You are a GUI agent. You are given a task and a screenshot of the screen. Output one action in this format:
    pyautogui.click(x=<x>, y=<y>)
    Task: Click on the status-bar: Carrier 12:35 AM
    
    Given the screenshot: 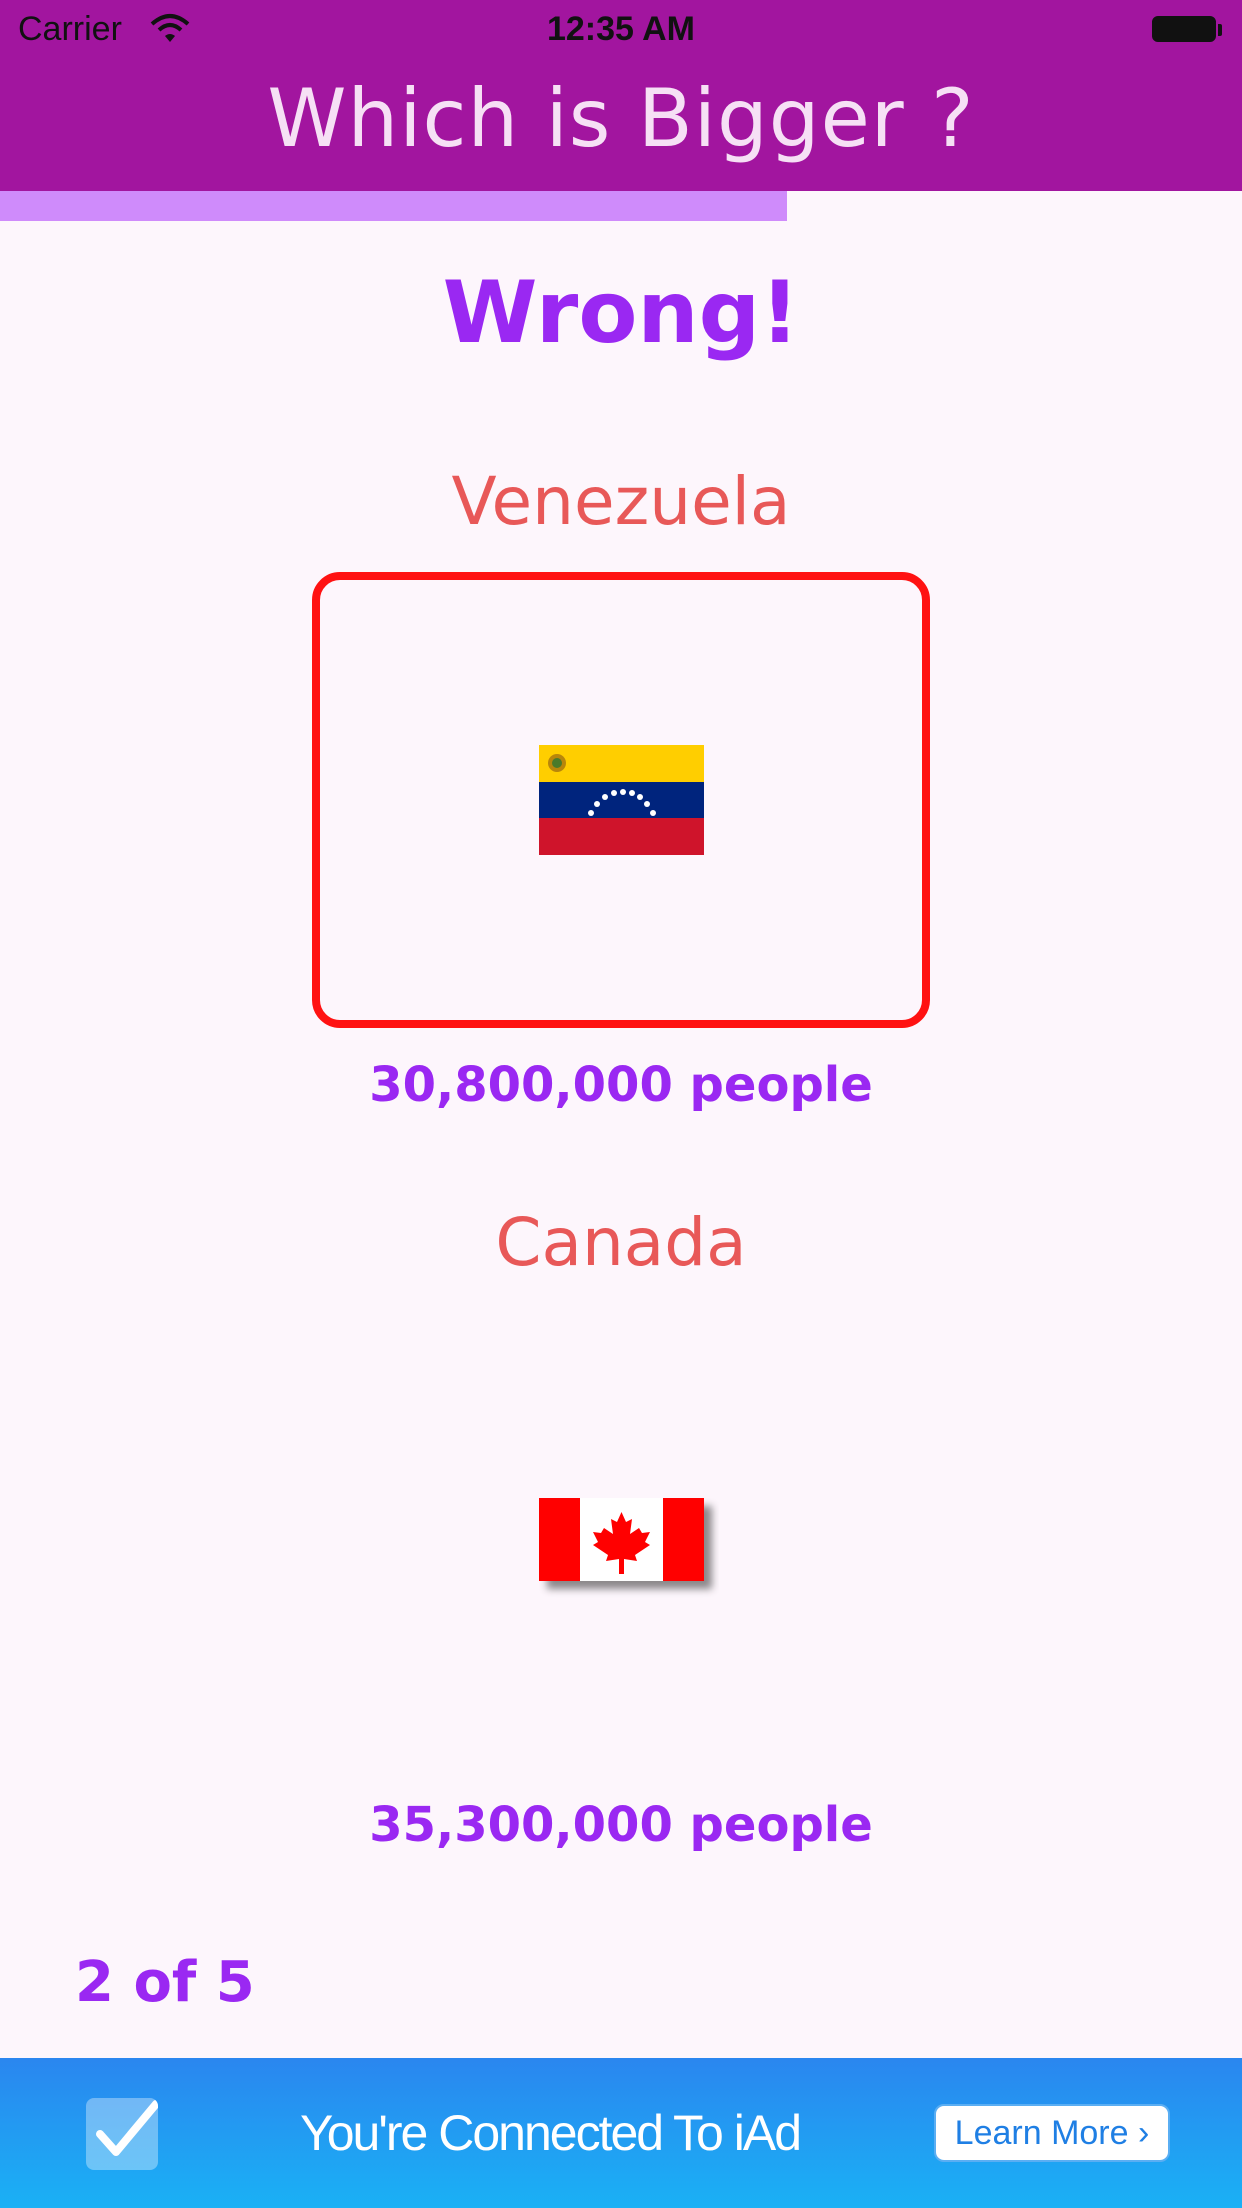 What is the action you would take?
    pyautogui.click(x=621, y=30)
    